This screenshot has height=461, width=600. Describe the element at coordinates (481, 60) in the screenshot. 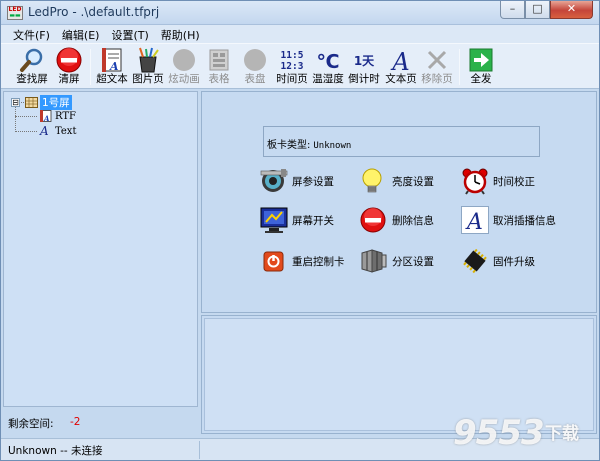

I see `send-all-icon` at that location.